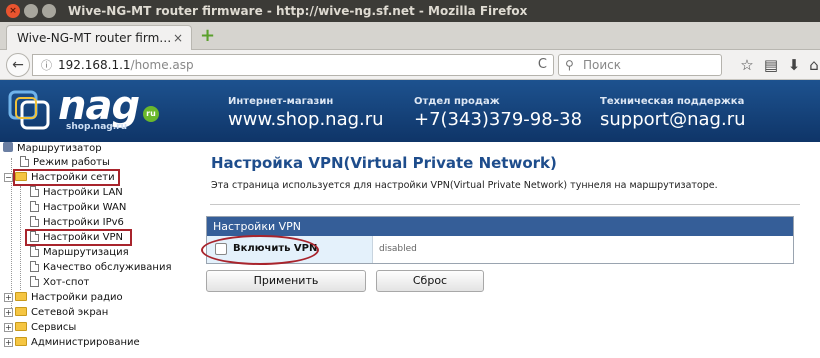 This screenshot has width=820, height=358. What do you see at coordinates (286, 281) in the screenshot?
I see `apply-button: Применить` at bounding box center [286, 281].